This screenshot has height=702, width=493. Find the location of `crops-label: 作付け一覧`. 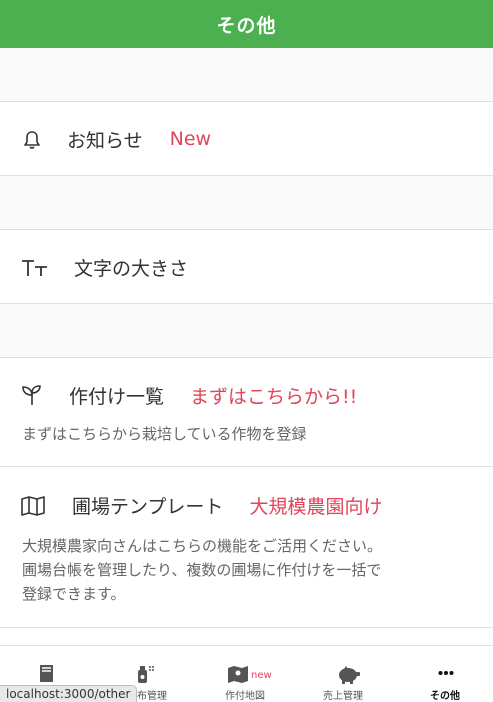

crops-label: 作付け一覧 is located at coordinates (117, 396).